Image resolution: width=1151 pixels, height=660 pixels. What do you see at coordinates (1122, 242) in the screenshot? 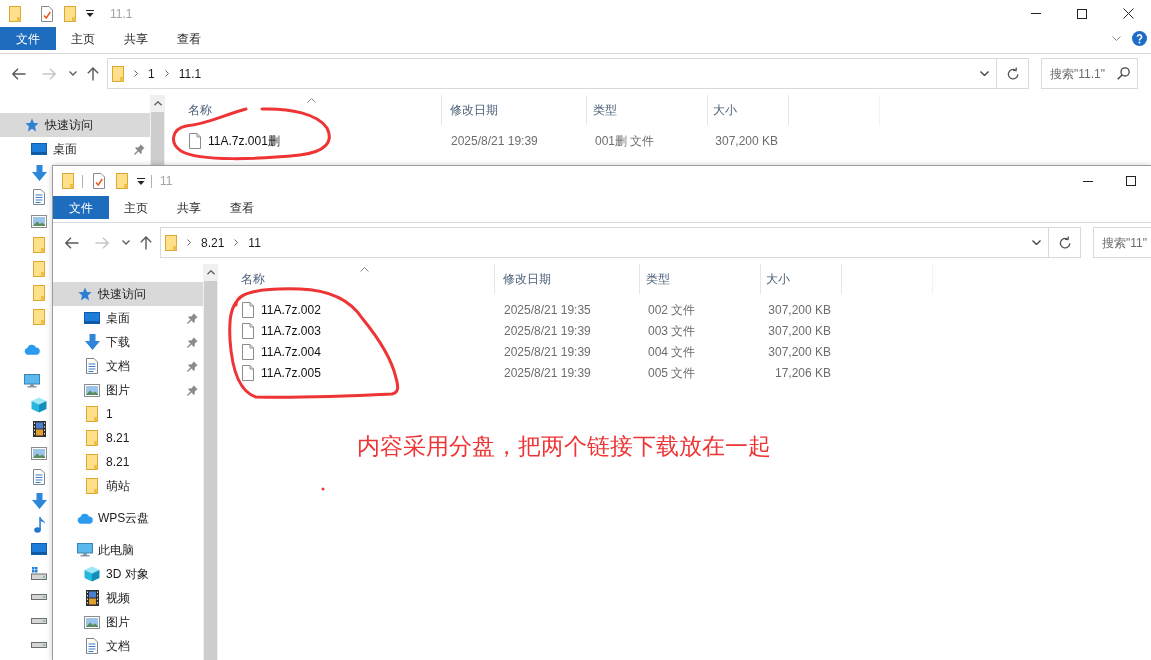
I see `search-field: 搜索"11"` at bounding box center [1122, 242].